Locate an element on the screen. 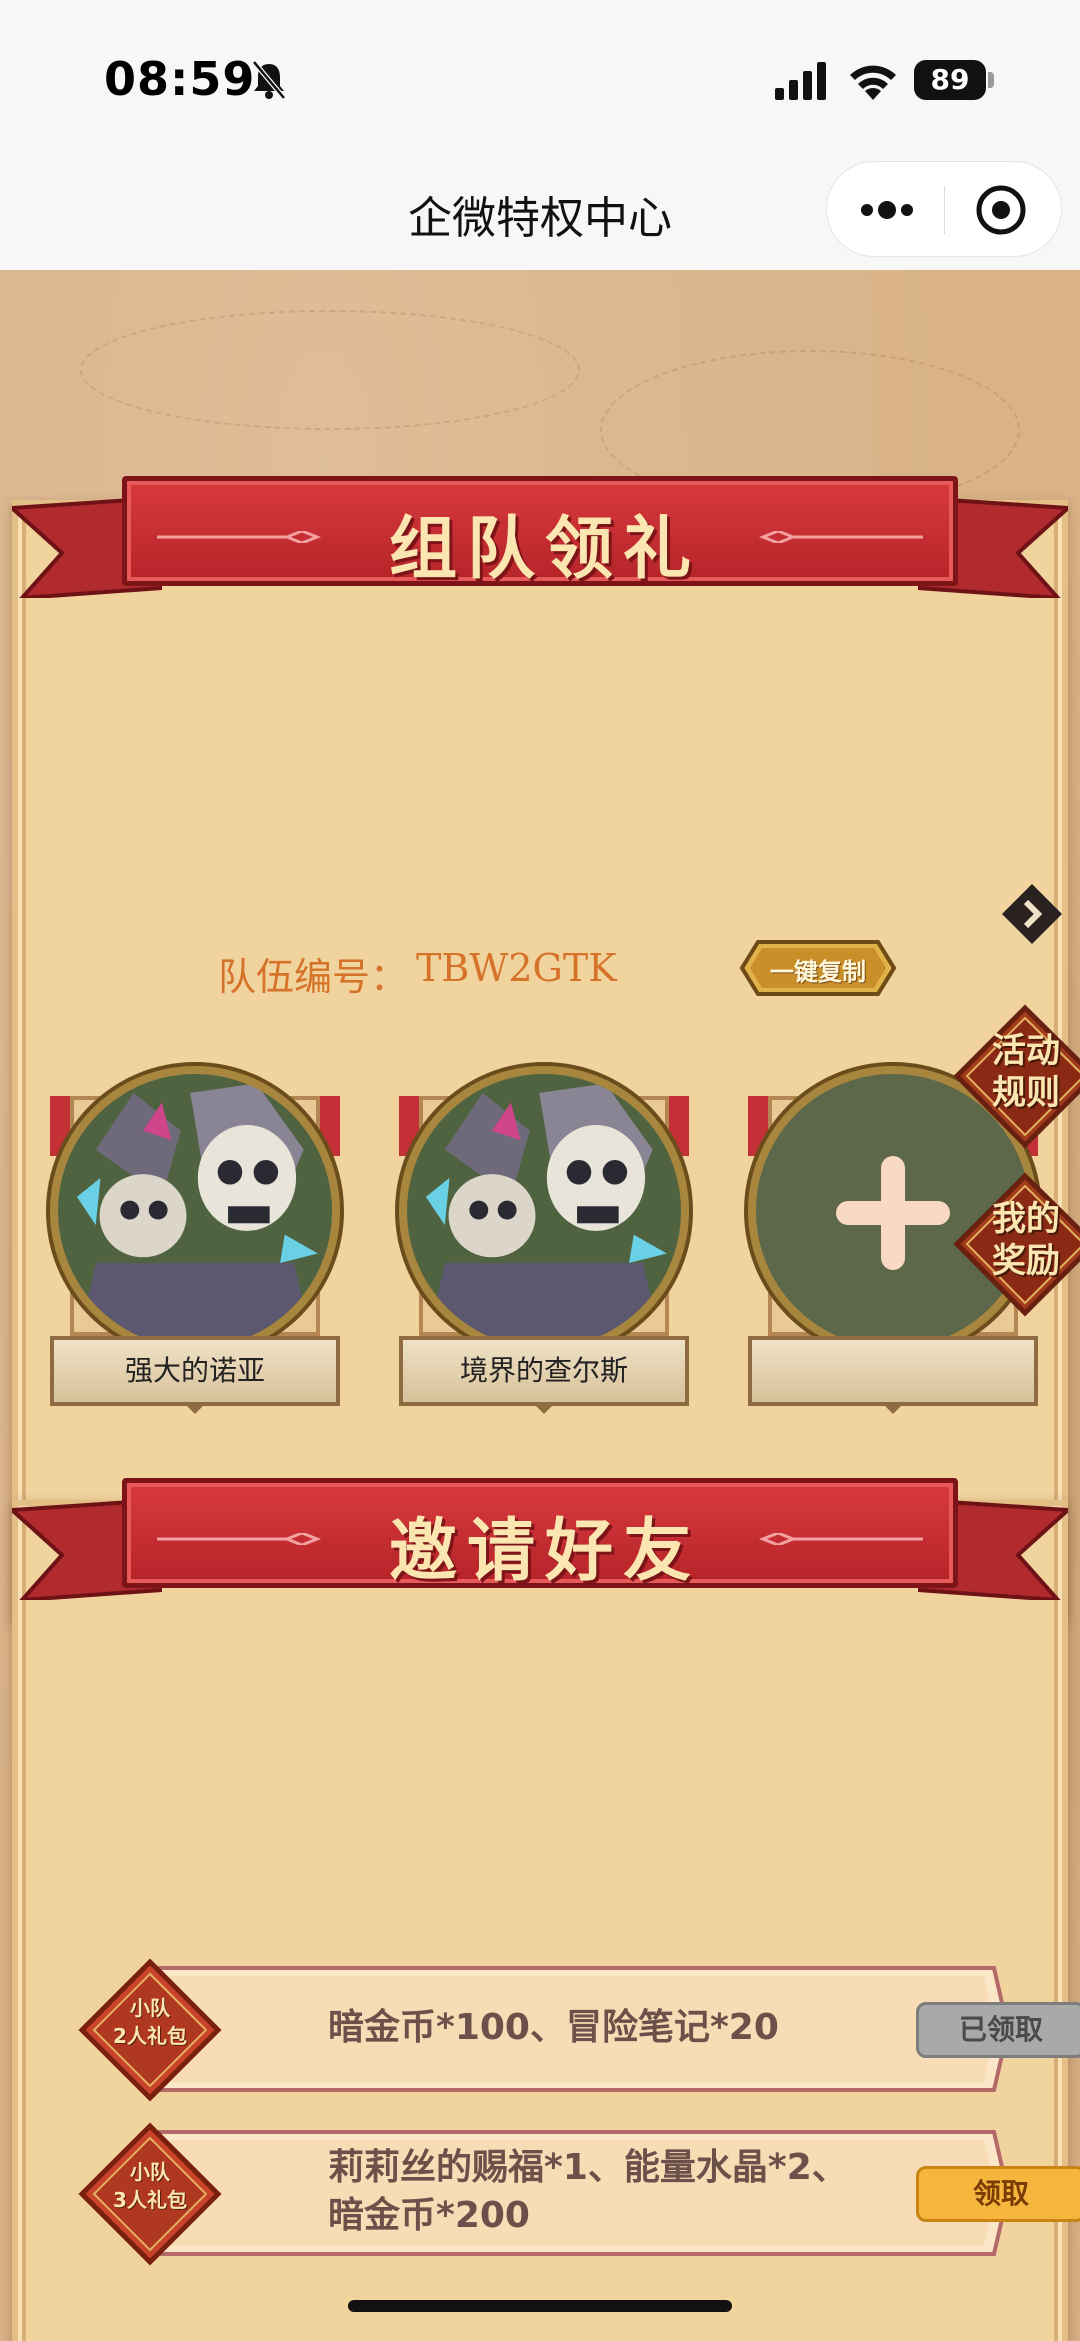 The height and width of the screenshot is (2341, 1080). my-rewards-label: 我的 奖励 is located at coordinates (1025, 1240).